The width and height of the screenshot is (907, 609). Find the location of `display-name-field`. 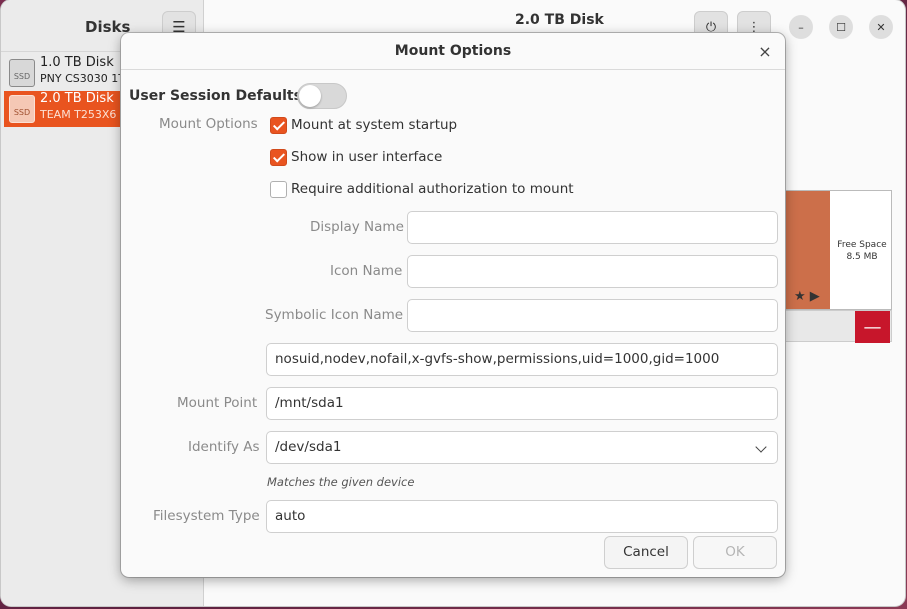

display-name-field is located at coordinates (592, 227).